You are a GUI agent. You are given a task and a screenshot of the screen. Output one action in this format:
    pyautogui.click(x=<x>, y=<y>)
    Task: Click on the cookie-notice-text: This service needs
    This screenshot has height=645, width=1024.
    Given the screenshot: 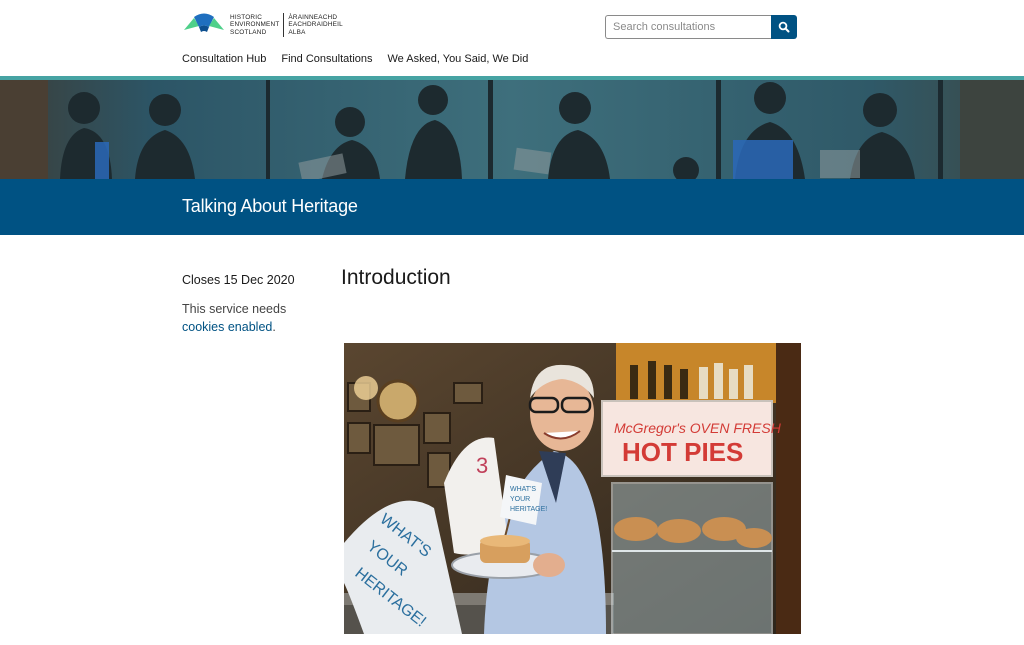 What is the action you would take?
    pyautogui.click(x=234, y=309)
    